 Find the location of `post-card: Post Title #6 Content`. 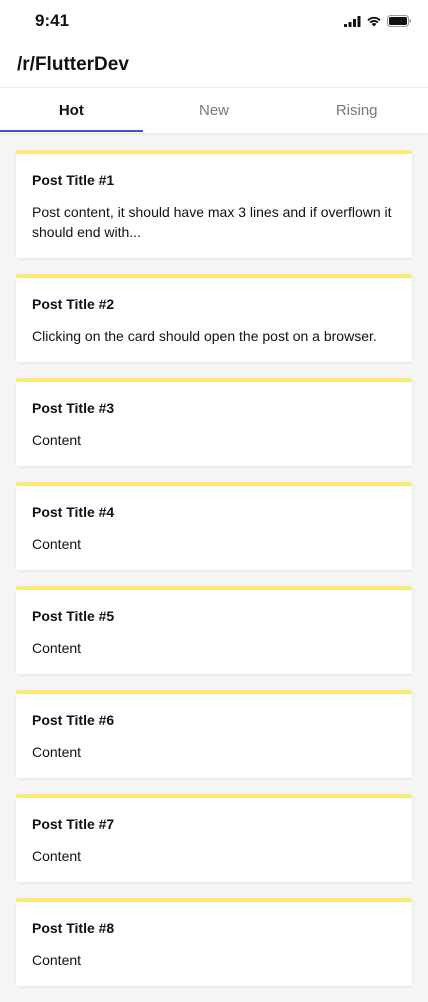

post-card: Post Title #6 Content is located at coordinates (214, 734).